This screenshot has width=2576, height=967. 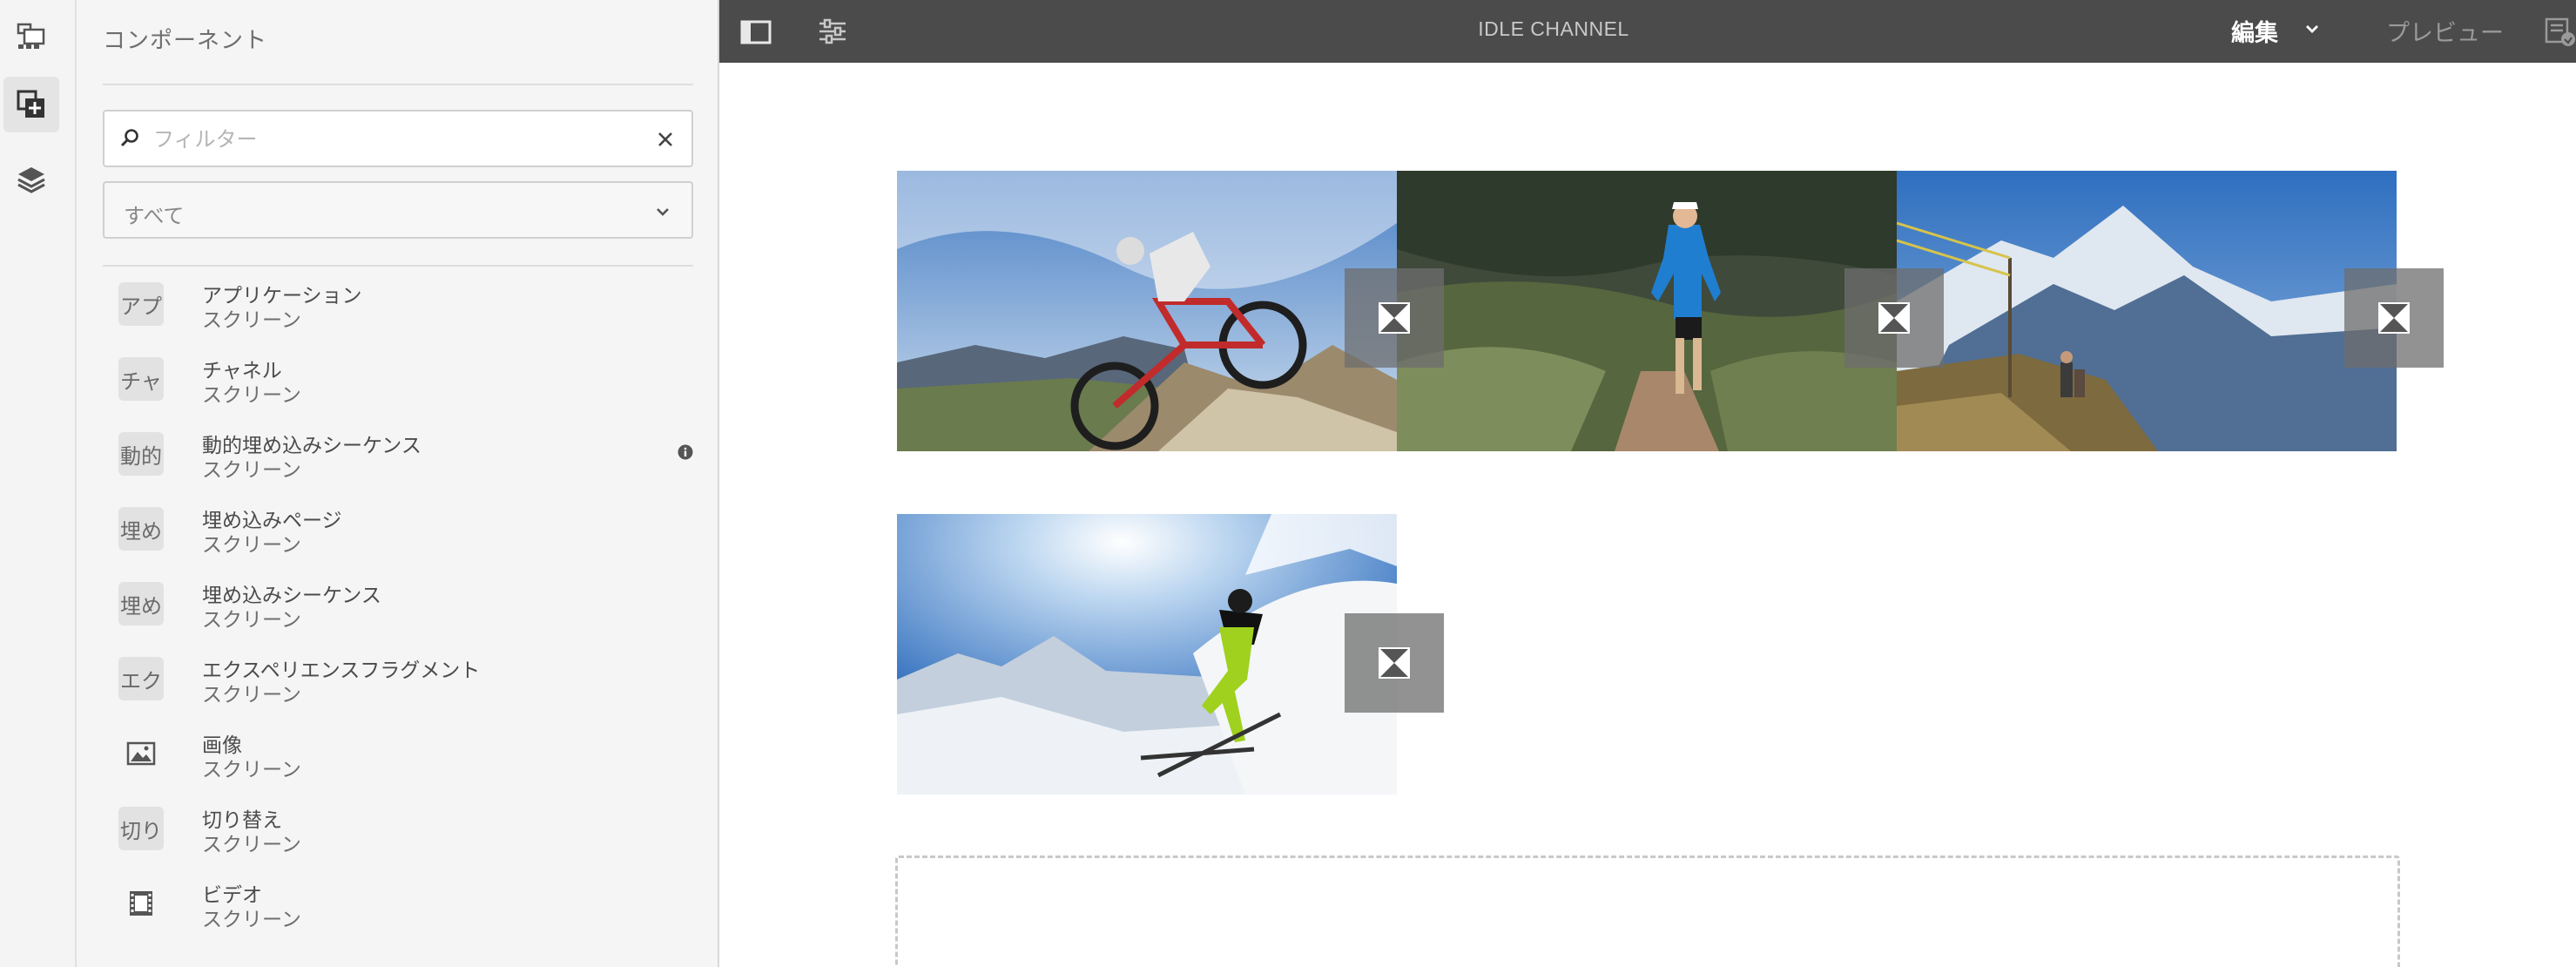 What do you see at coordinates (398, 309) in the screenshot?
I see `component-item-application: アプ アプリケーション スクリーン` at bounding box center [398, 309].